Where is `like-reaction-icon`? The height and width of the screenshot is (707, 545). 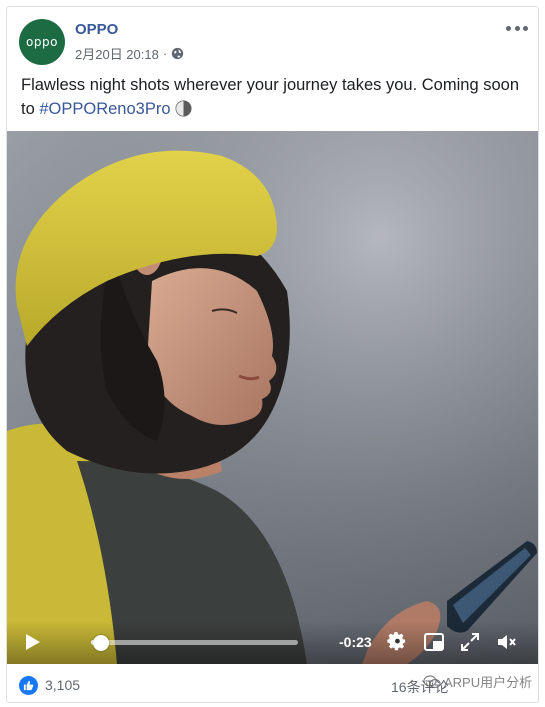 like-reaction-icon is located at coordinates (28, 685).